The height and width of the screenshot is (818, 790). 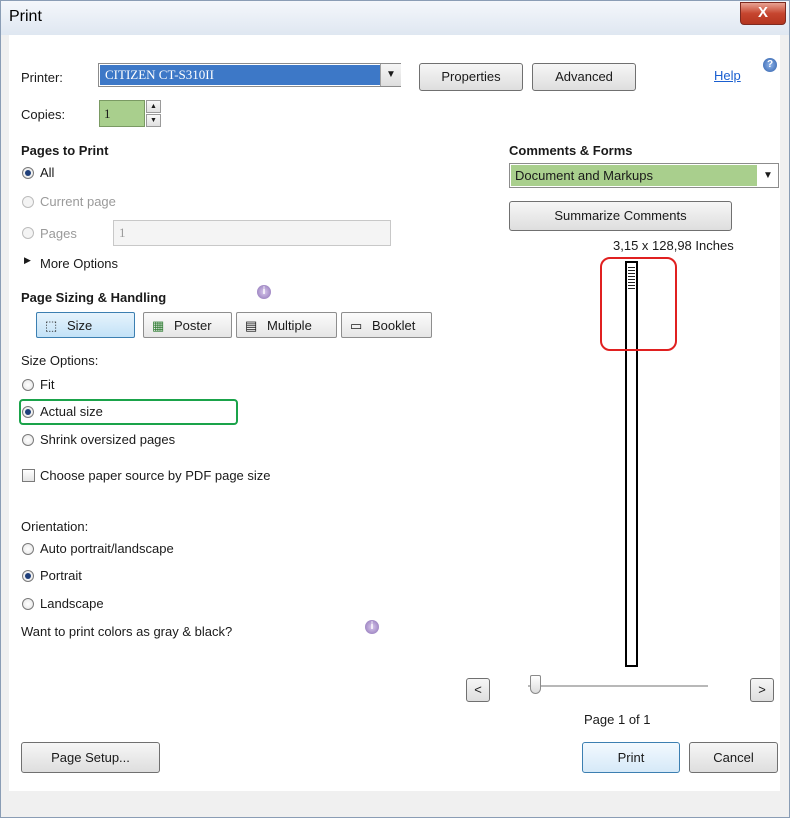 What do you see at coordinates (264, 292) in the screenshot?
I see `info-icon: i` at bounding box center [264, 292].